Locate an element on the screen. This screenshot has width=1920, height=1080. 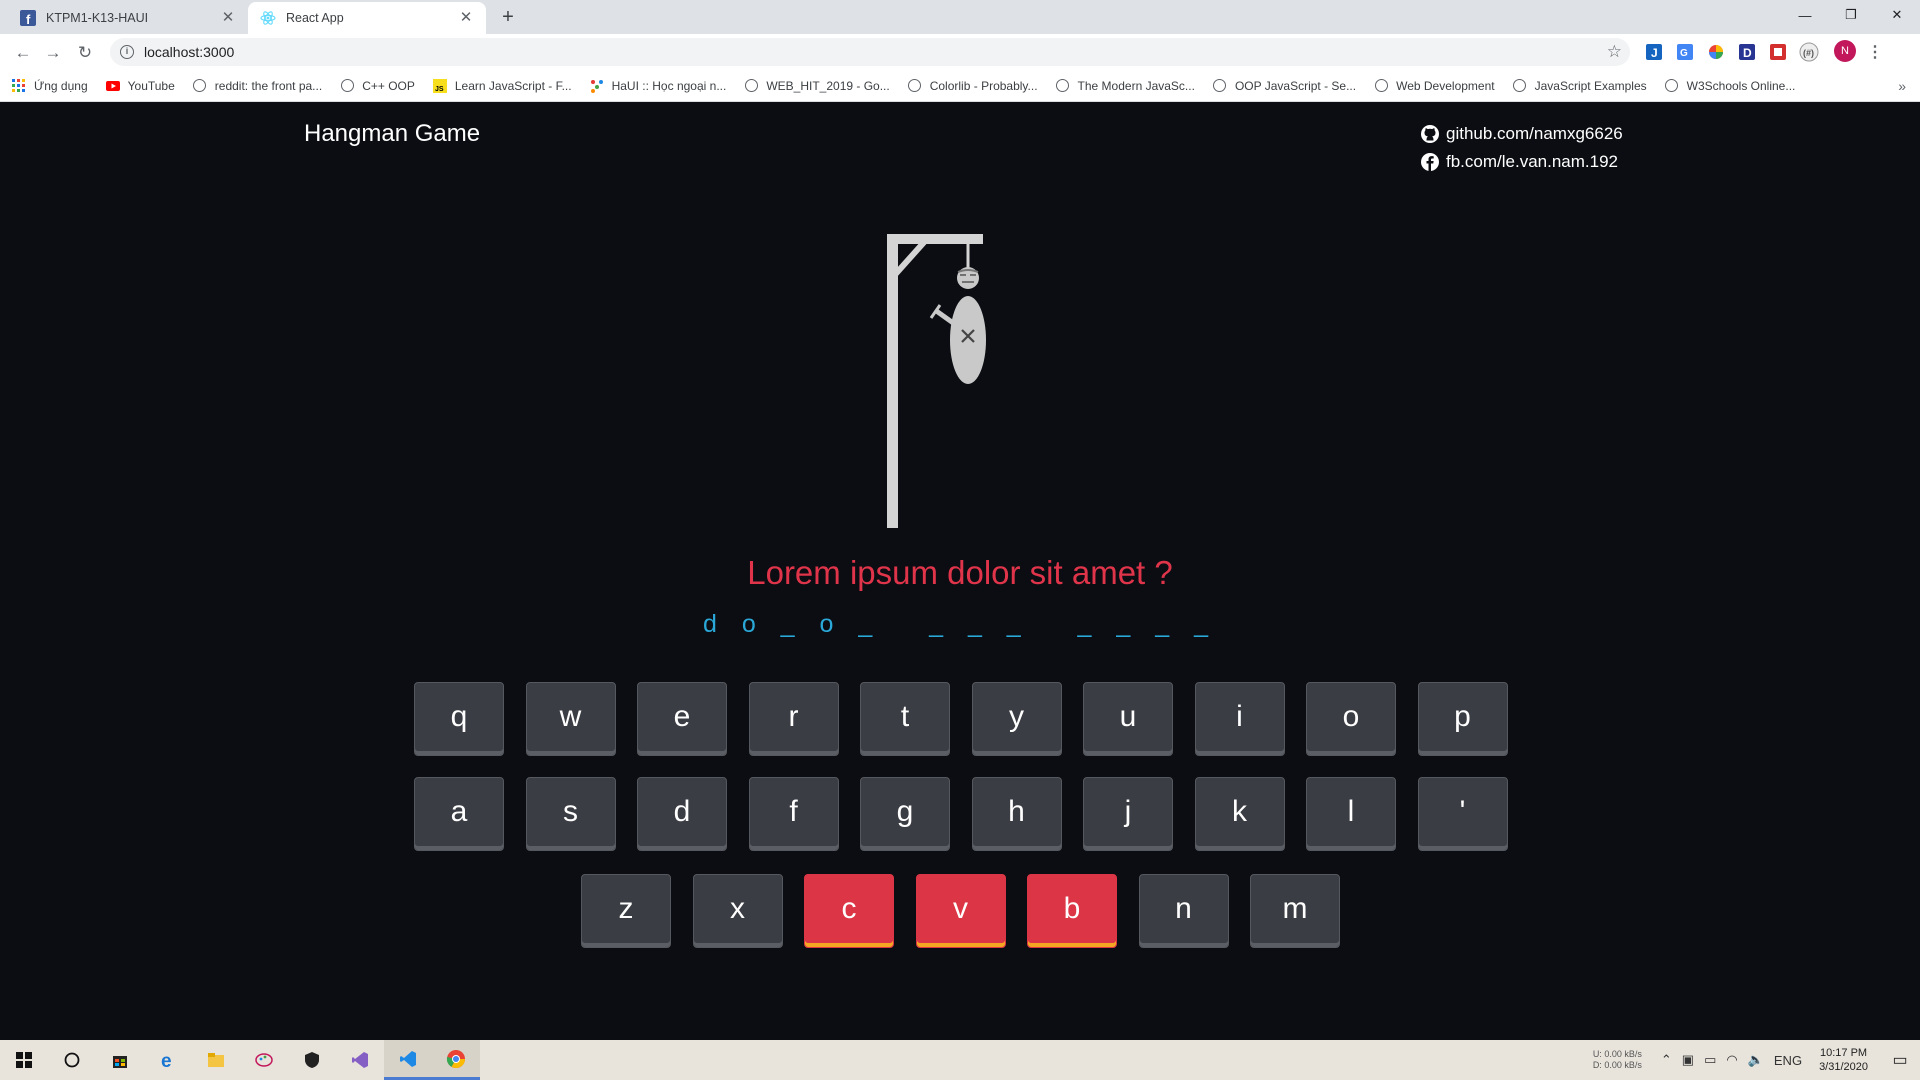
key-z: z is located at coordinates (626, 911).